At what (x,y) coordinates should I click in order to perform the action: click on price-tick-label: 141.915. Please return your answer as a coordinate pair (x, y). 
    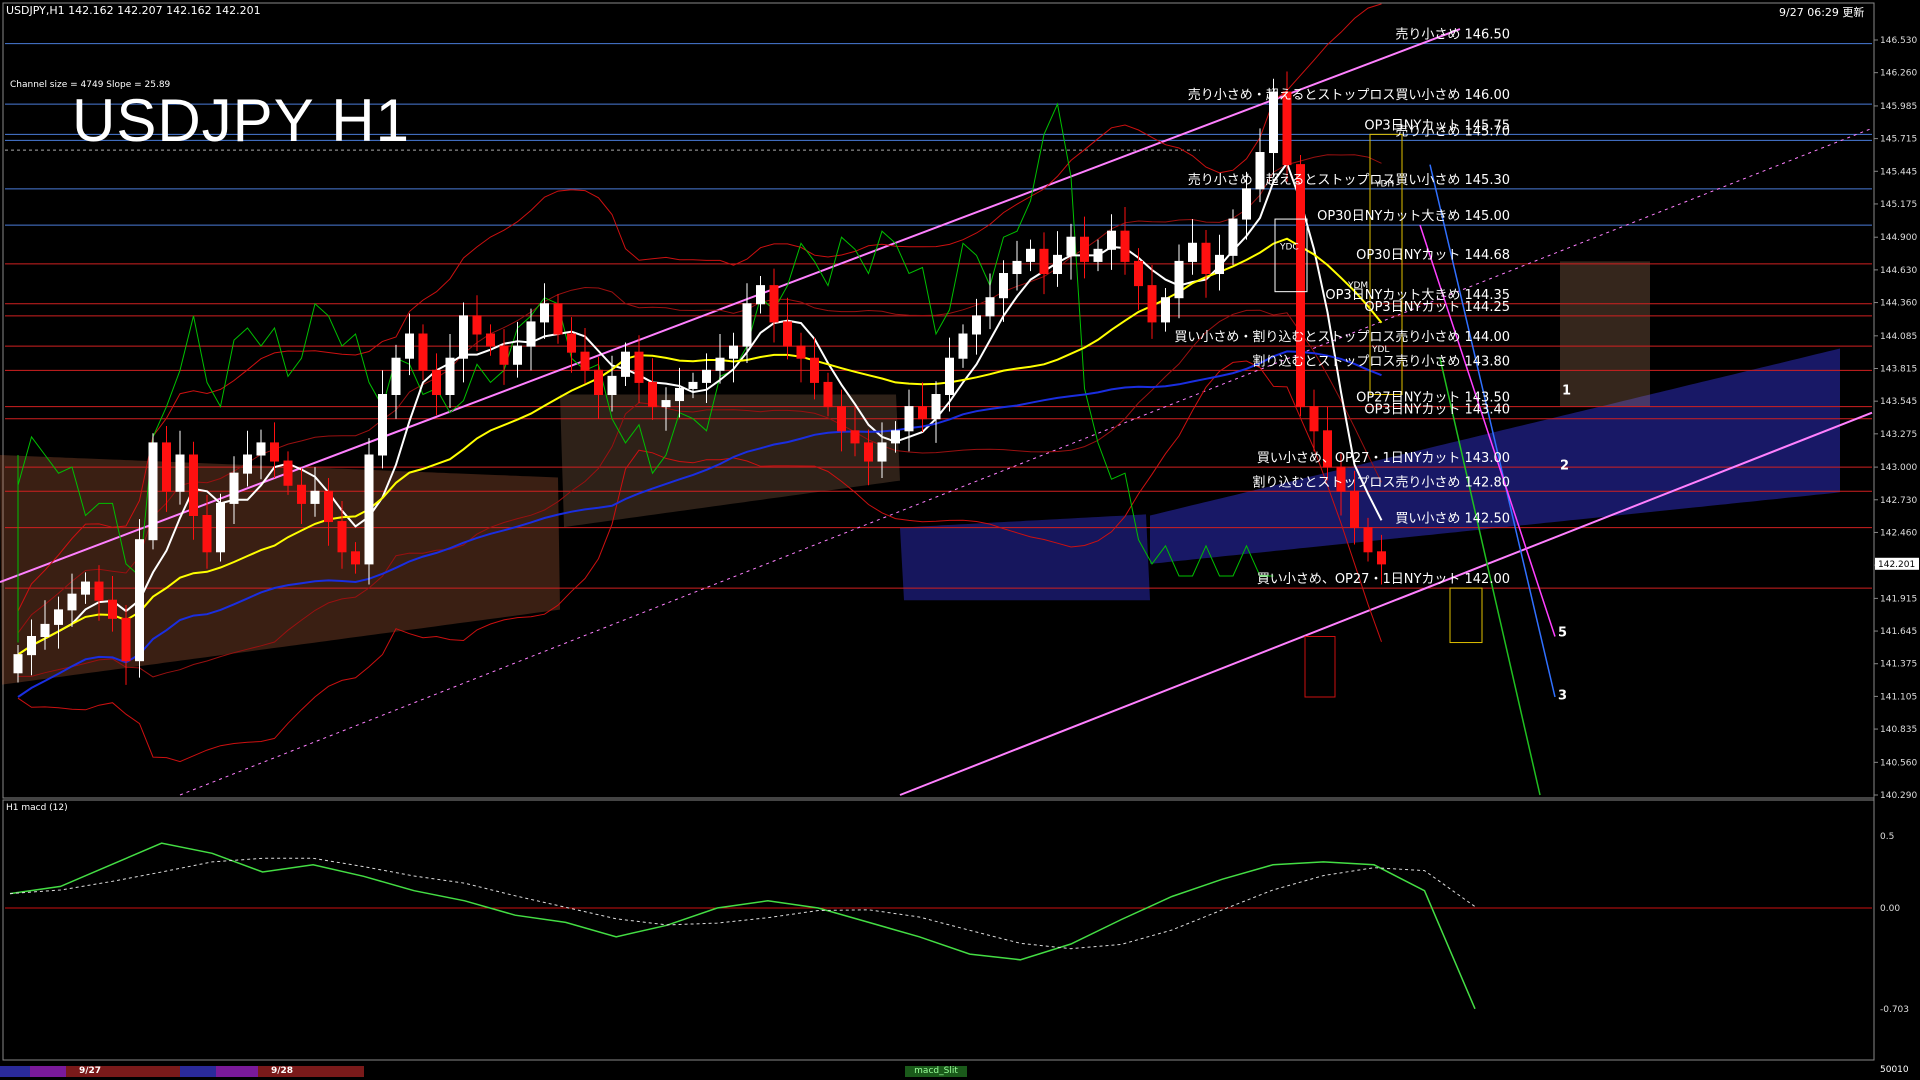
    Looking at the image, I should click on (1898, 599).